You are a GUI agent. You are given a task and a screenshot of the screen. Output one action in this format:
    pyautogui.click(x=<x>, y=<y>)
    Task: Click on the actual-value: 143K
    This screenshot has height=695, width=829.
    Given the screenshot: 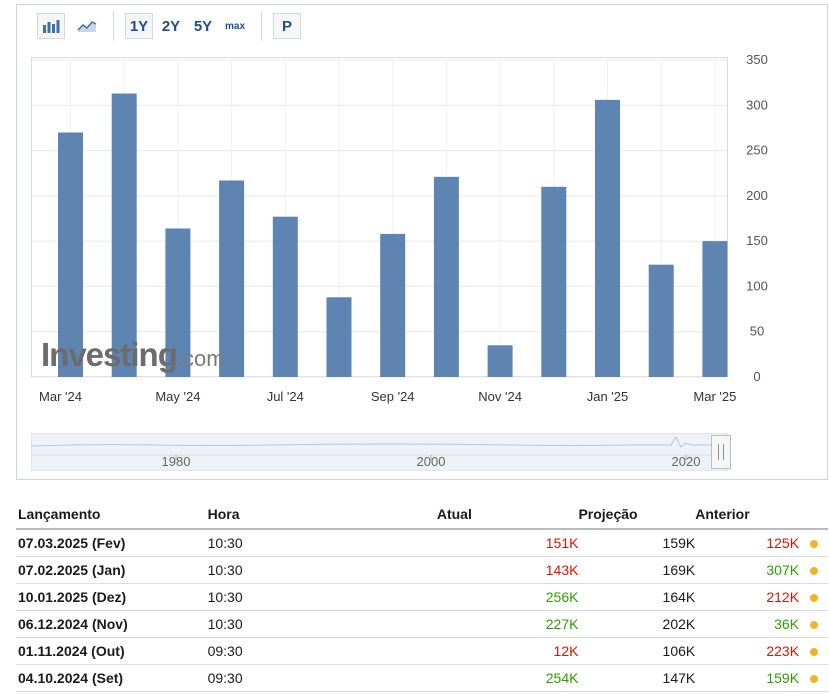 What is the action you would take?
    pyautogui.click(x=507, y=570)
    